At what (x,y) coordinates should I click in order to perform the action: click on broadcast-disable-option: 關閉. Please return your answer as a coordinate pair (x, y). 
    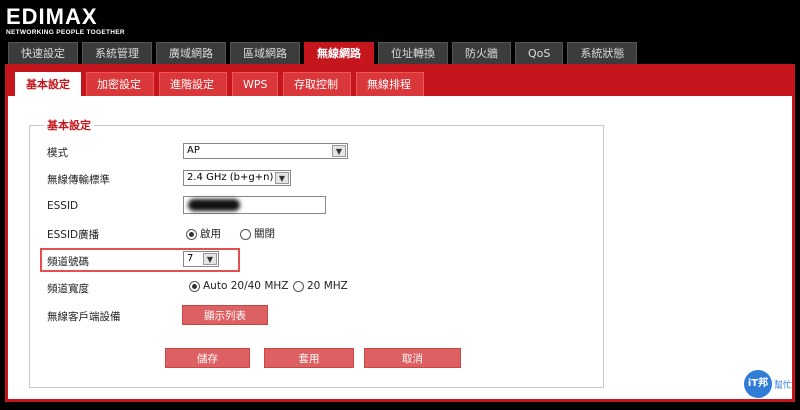
    Looking at the image, I should click on (257, 233).